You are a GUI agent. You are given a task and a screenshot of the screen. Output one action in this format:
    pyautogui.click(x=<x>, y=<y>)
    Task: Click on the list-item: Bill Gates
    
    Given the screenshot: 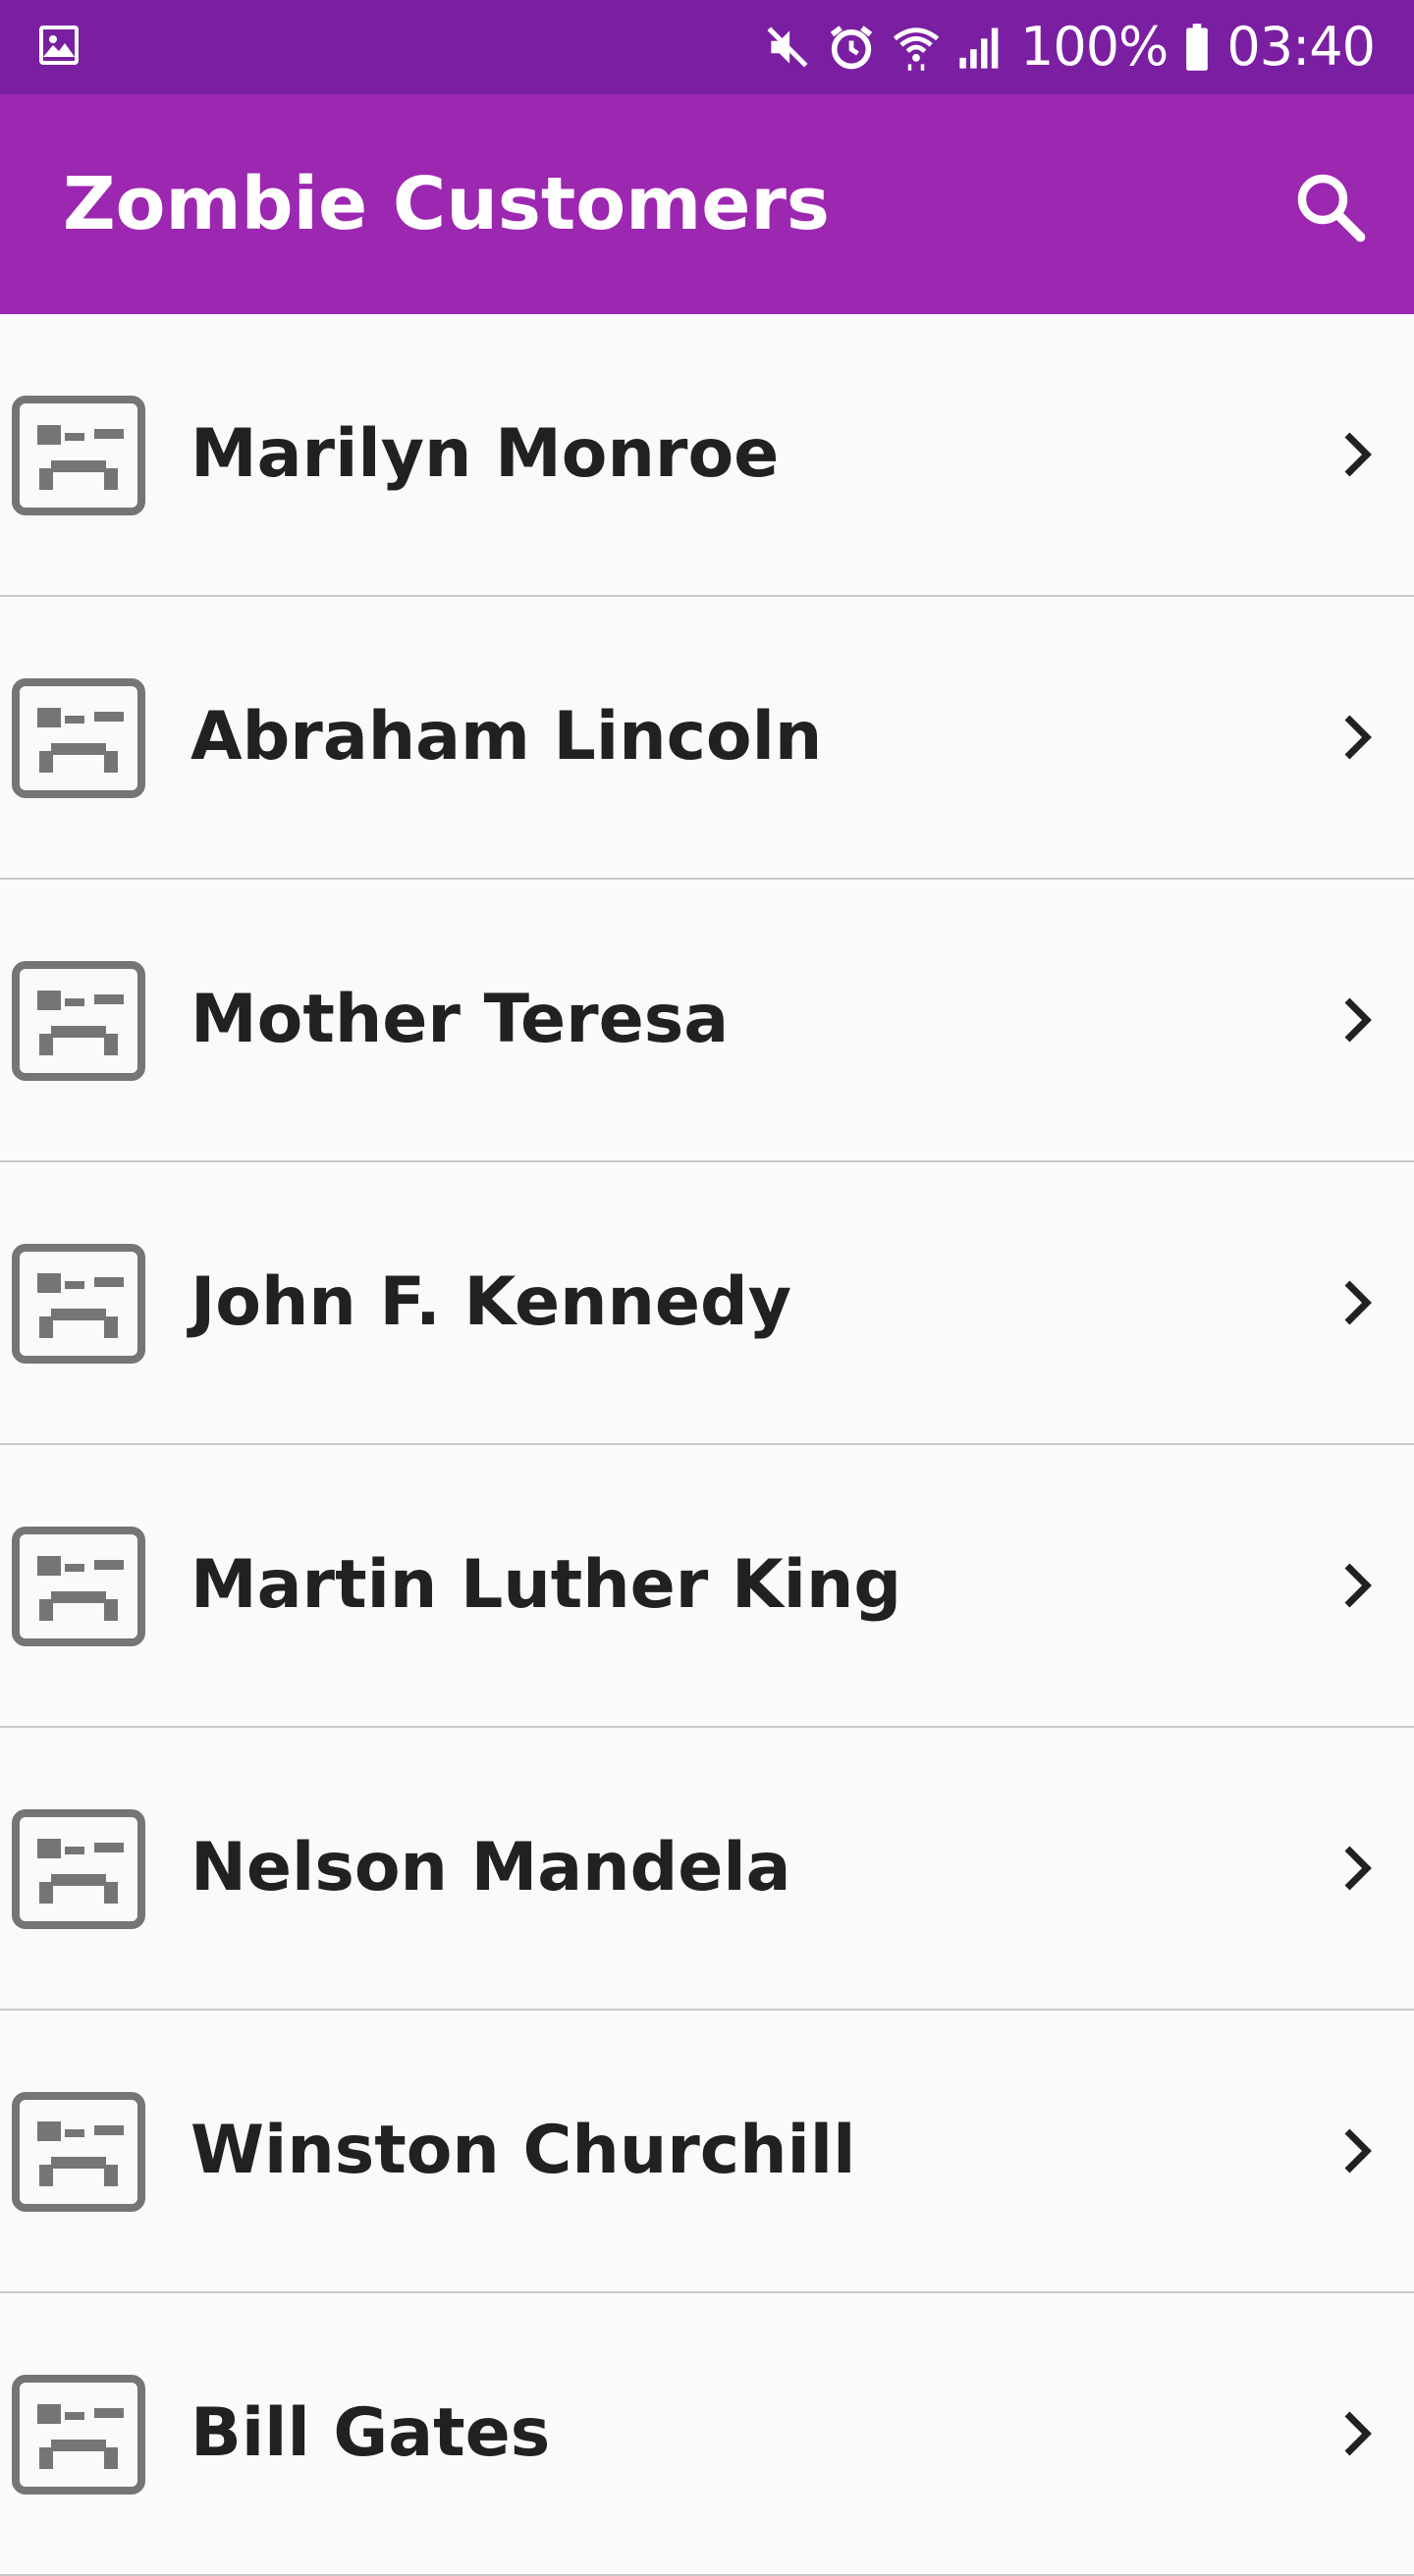 What is the action you would take?
    pyautogui.click(x=707, y=2434)
    